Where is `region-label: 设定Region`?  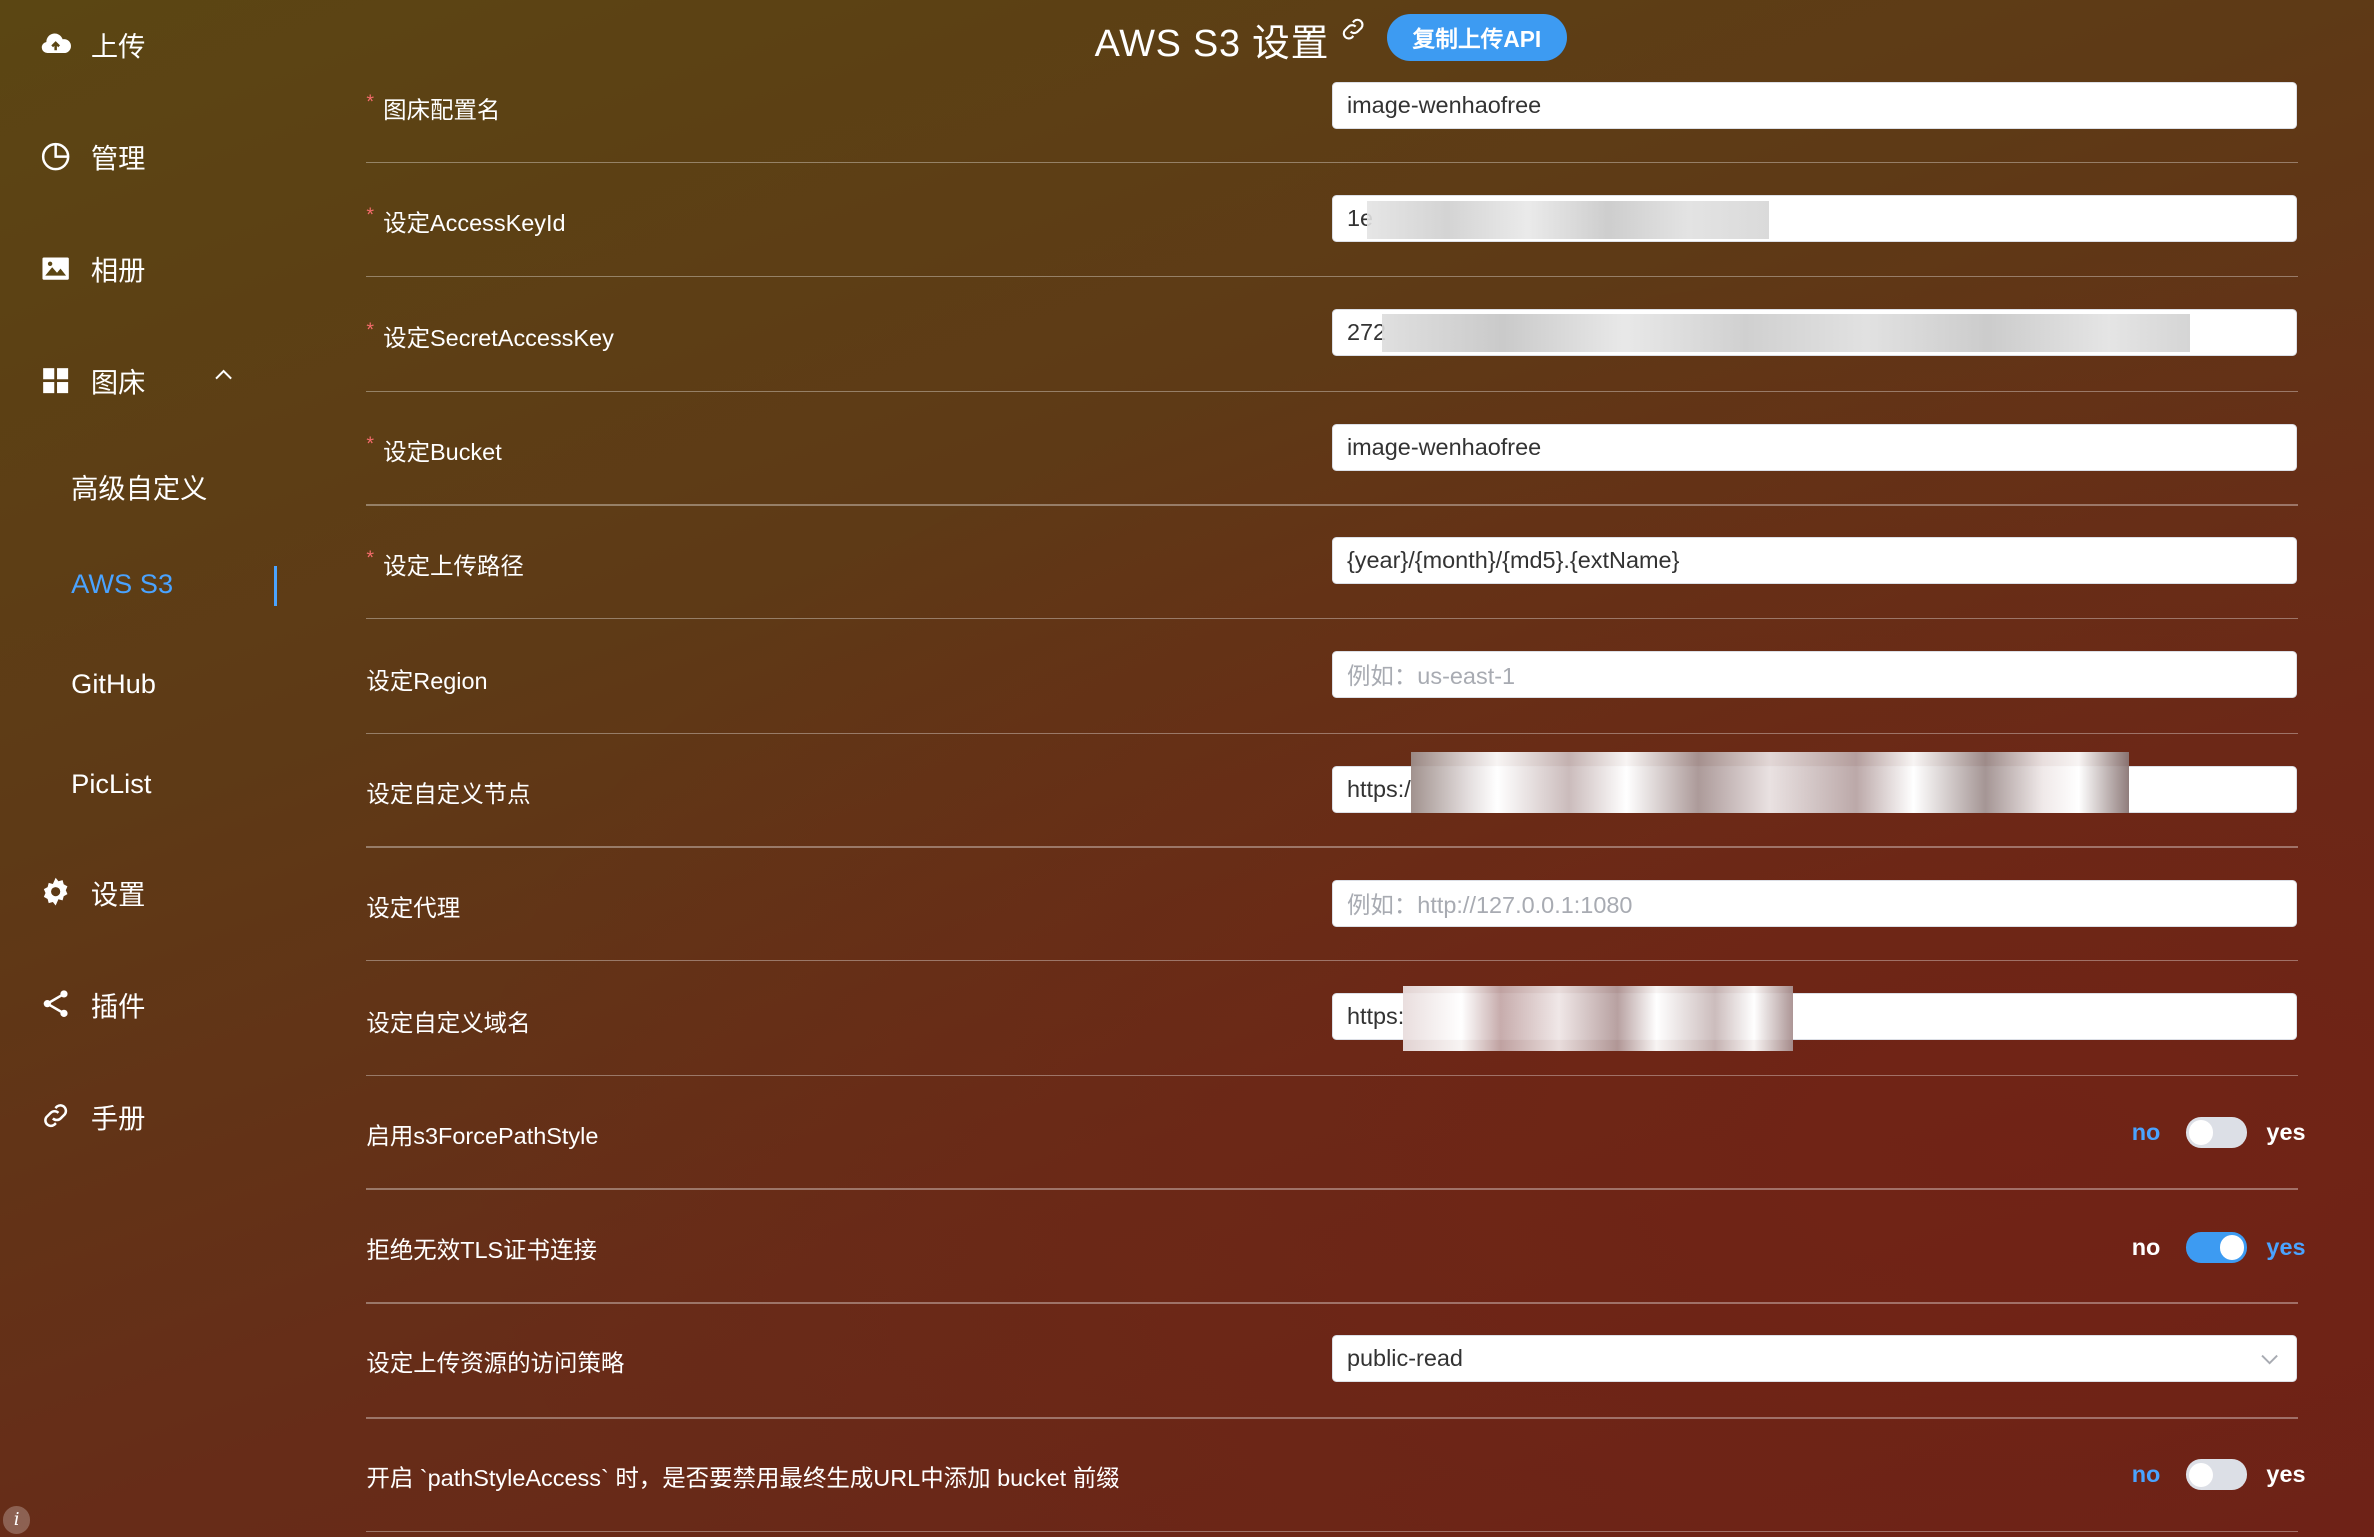 region-label: 设定Region is located at coordinates (427, 680).